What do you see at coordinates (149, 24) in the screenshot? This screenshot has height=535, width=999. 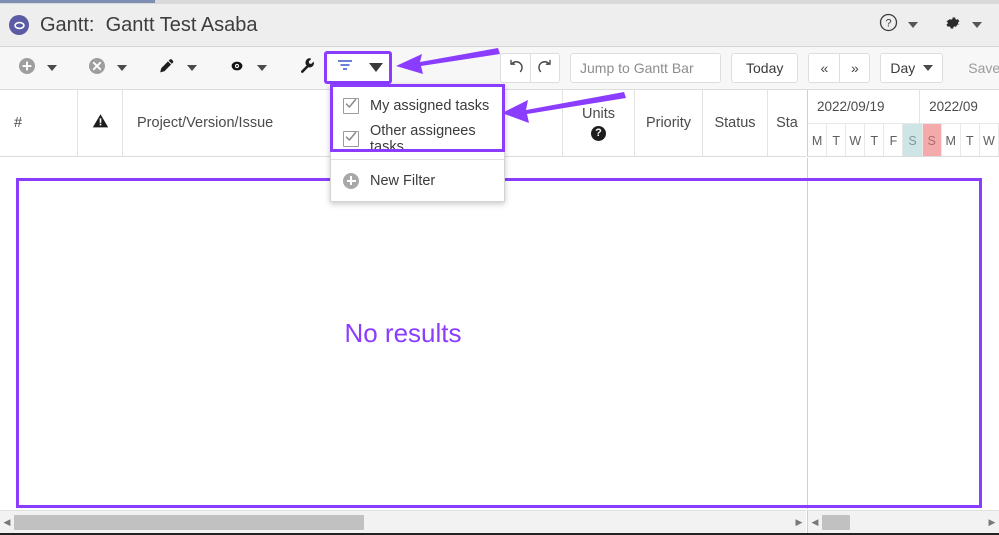 I see `page-title: Gantt: Gantt Test Asaba` at bounding box center [149, 24].